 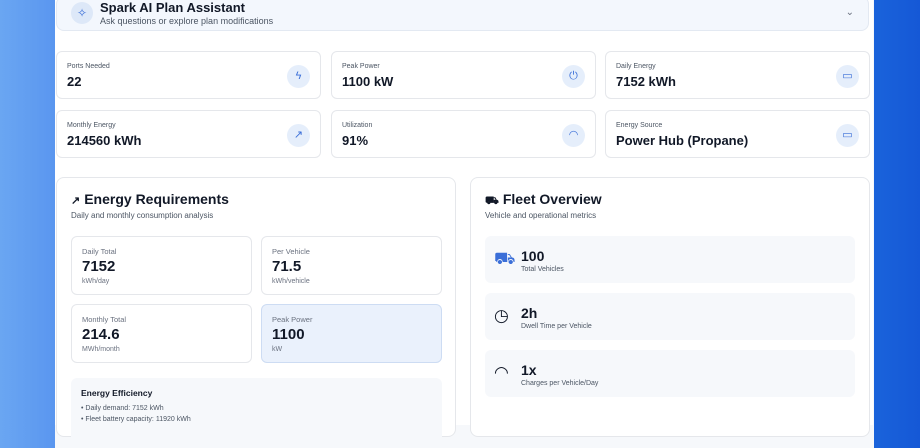 What do you see at coordinates (361, 66) in the screenshot?
I see `stat-label: Peak Power` at bounding box center [361, 66].